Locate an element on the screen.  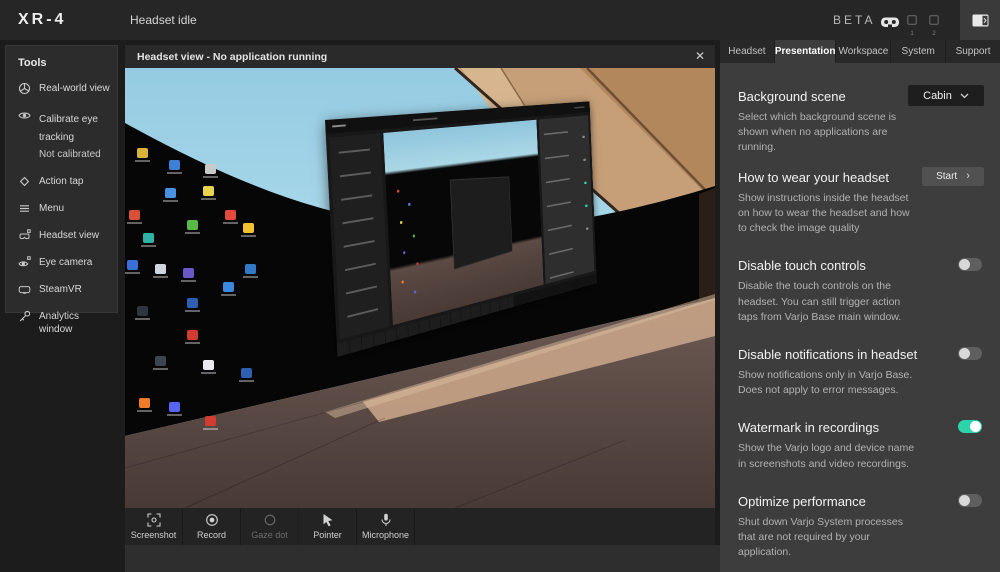
eye-tracking-status: Not calibrated is located at coordinates (70, 154).